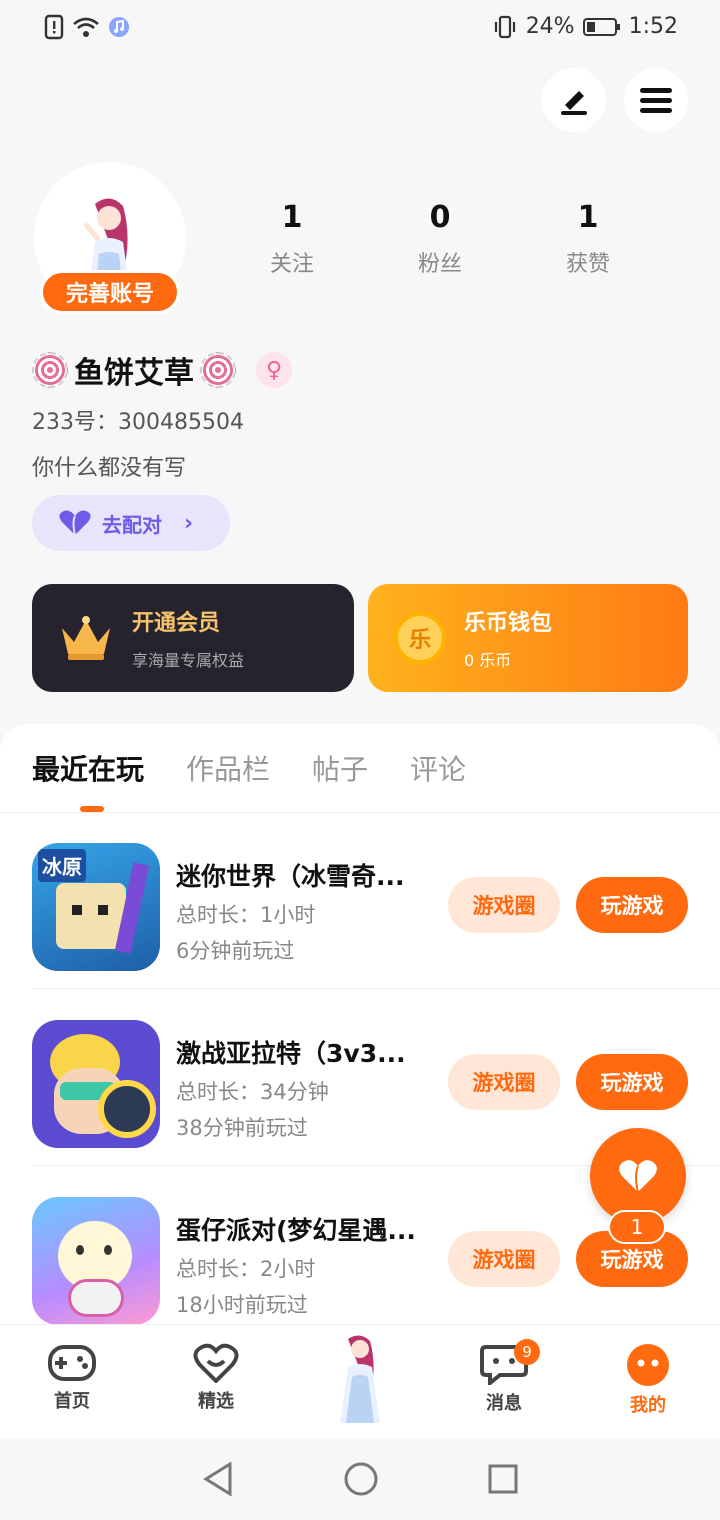 The height and width of the screenshot is (1520, 720). I want to click on user-id: 233号：300485504, so click(138, 422).